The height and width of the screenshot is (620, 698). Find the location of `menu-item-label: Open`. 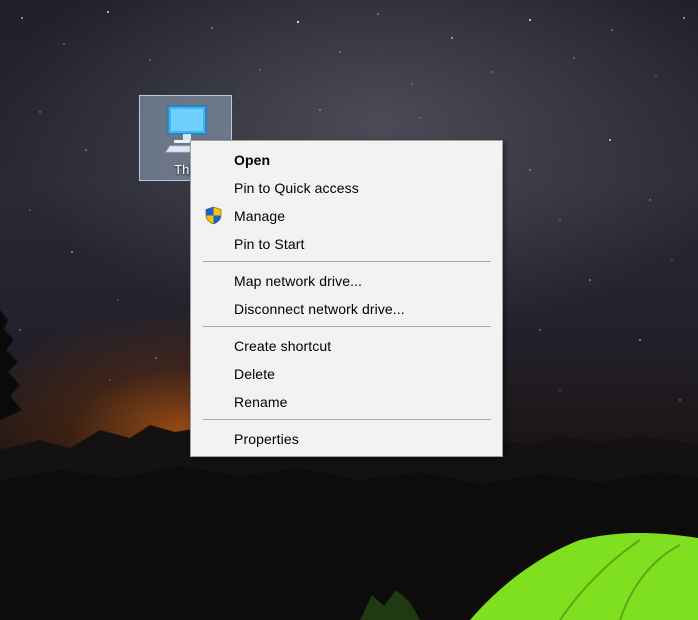

menu-item-label: Open is located at coordinates (252, 160).